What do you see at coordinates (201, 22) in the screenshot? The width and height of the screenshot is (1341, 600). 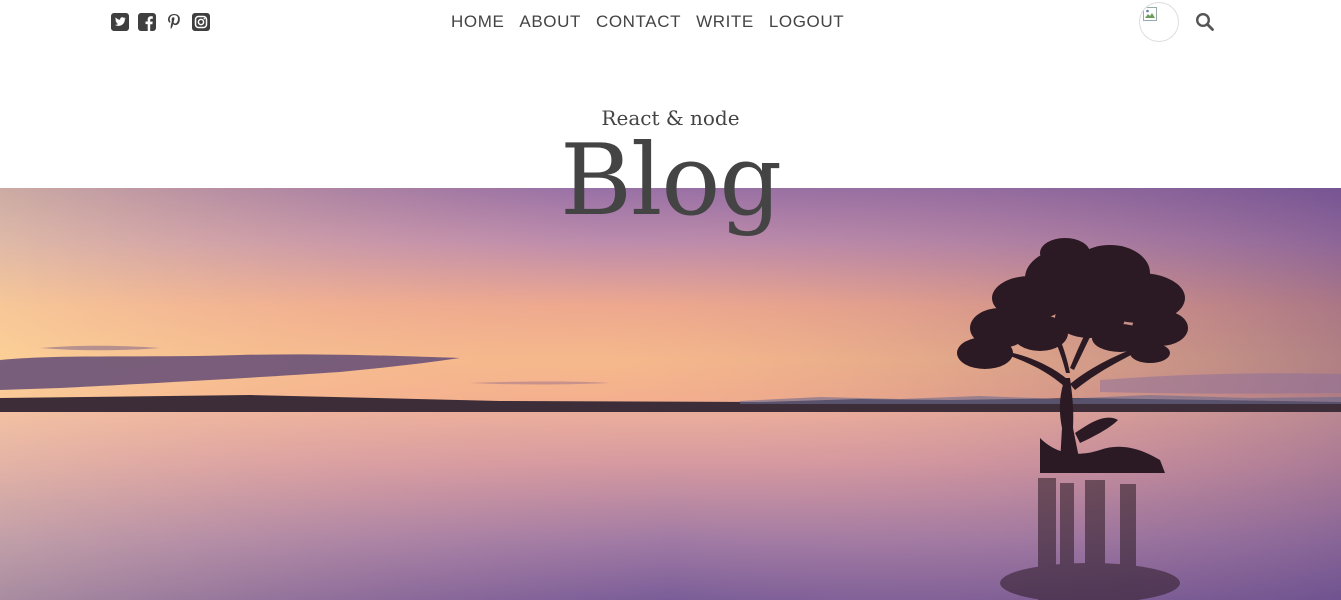 I see `instagram-icon` at bounding box center [201, 22].